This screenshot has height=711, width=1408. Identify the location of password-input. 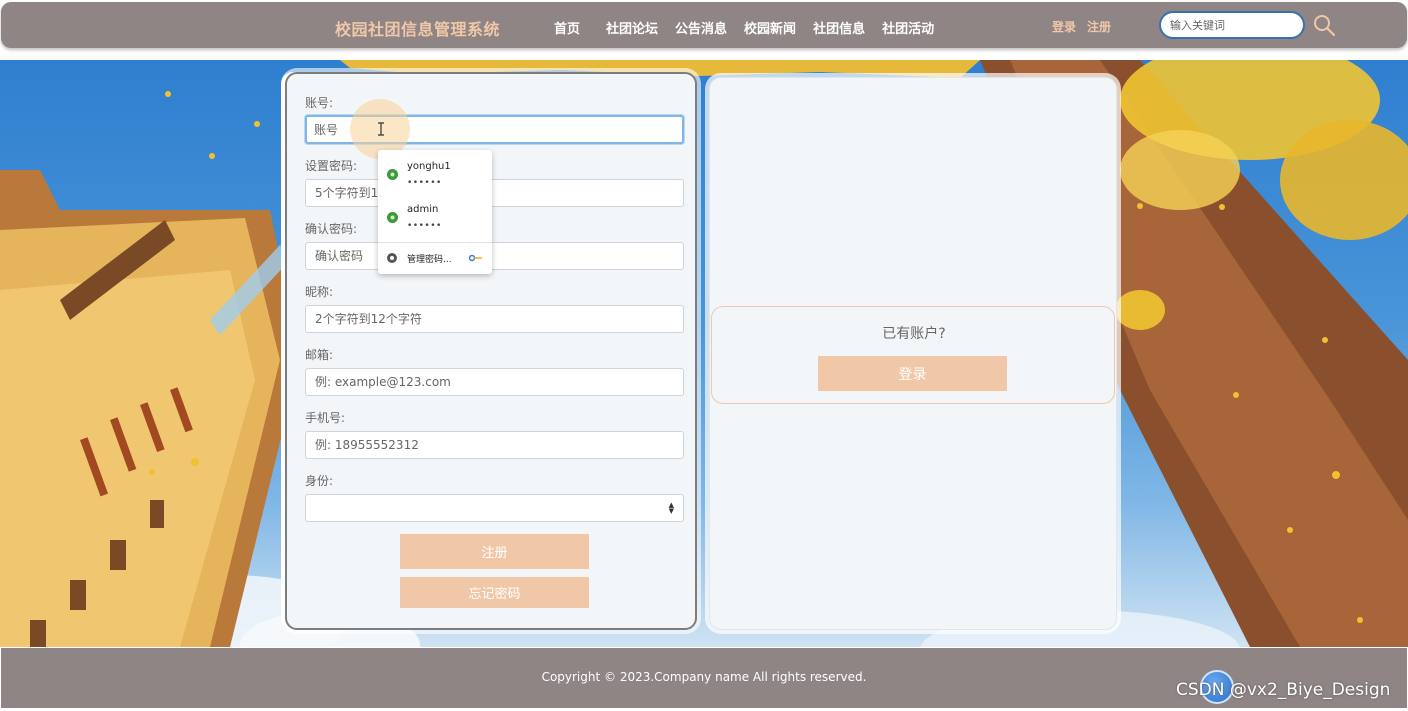
(494, 193).